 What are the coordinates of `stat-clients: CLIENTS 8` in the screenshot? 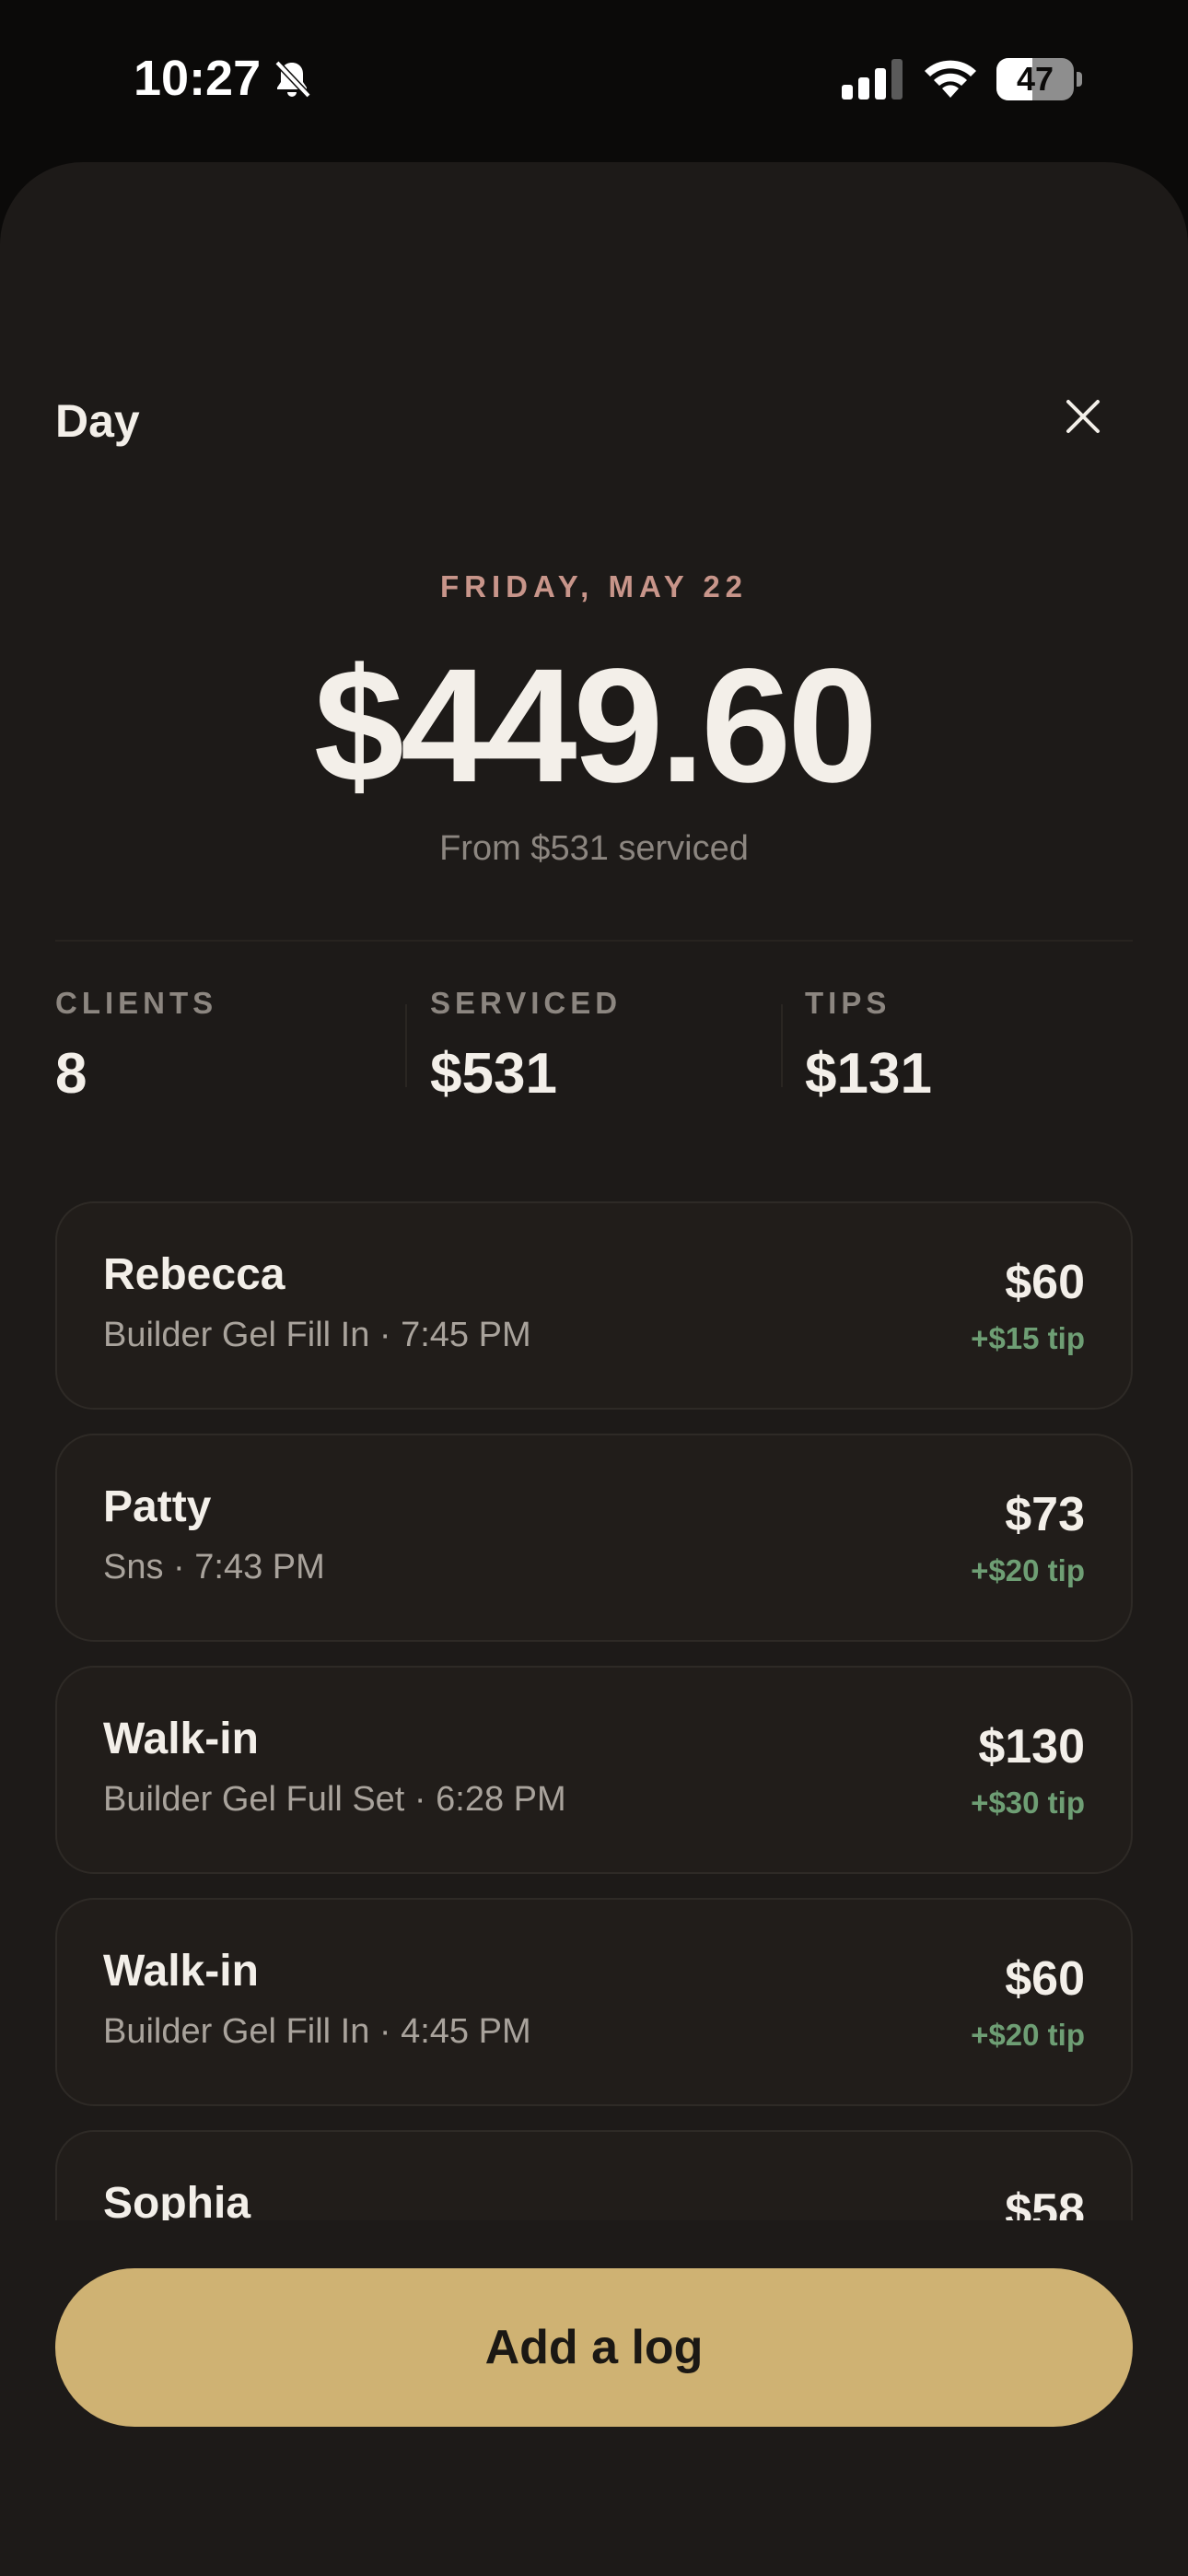 It's located at (230, 1046).